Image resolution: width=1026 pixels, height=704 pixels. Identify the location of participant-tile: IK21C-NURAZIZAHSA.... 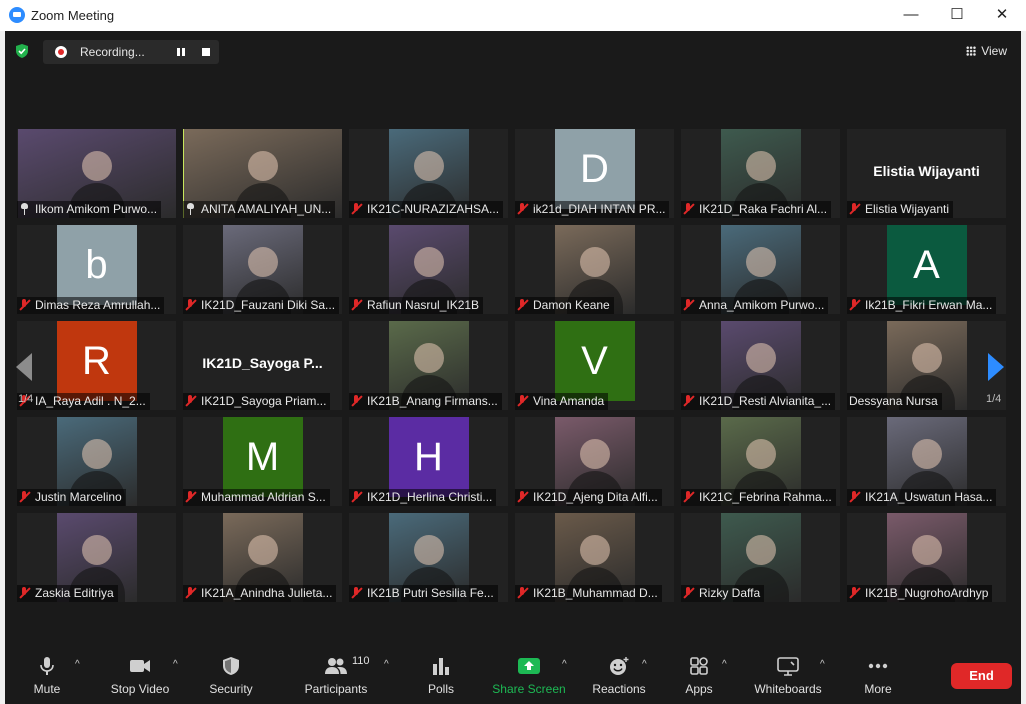
(428, 173).